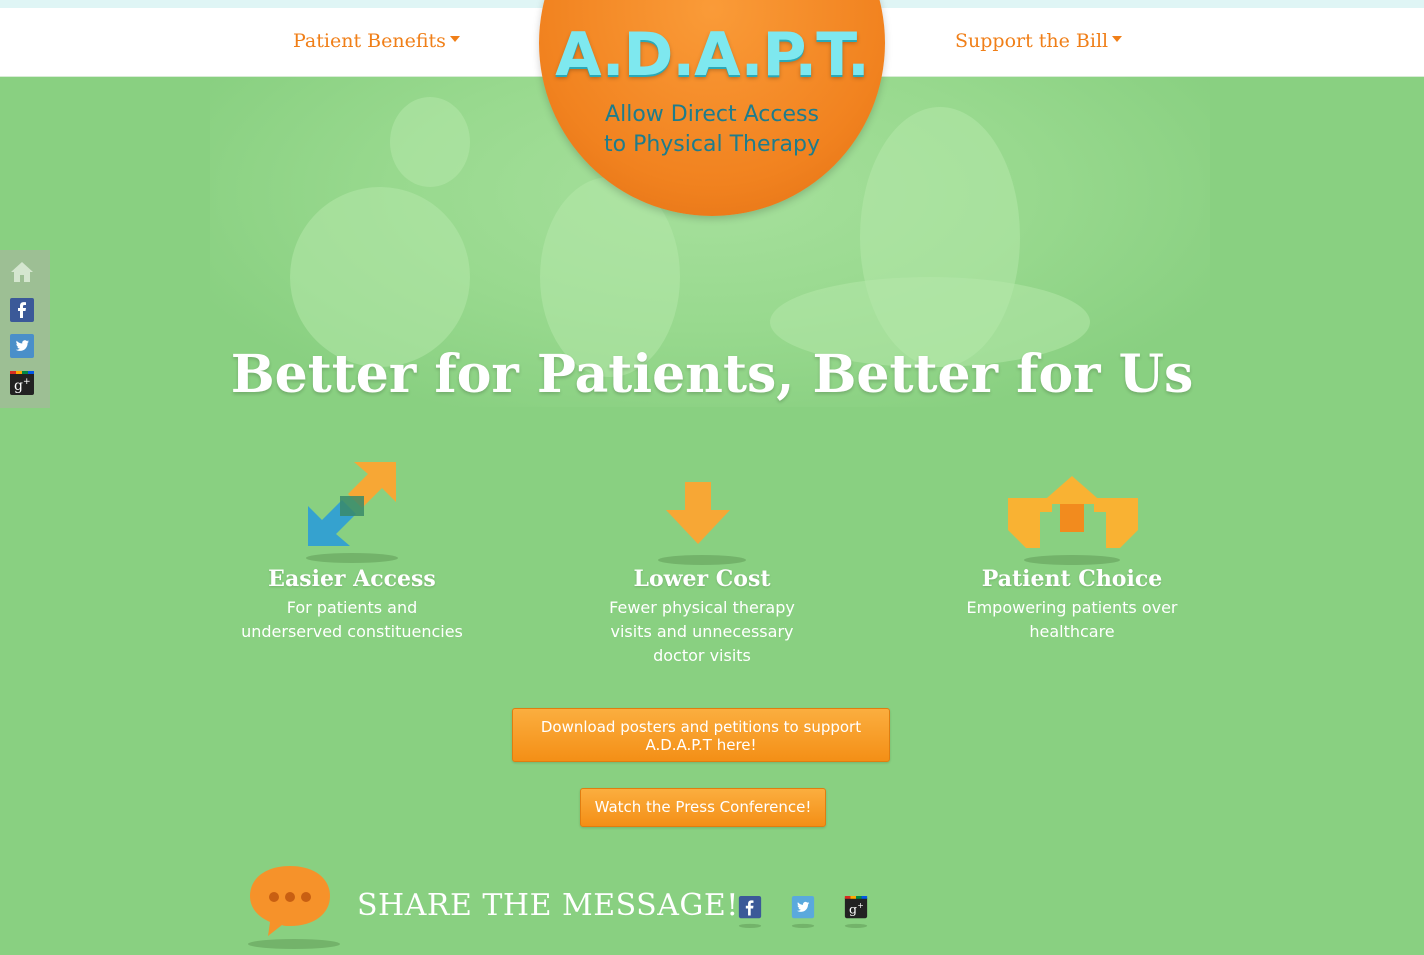  What do you see at coordinates (369, 41) in the screenshot?
I see `nav-patient-benefits-label: Patient Benefits` at bounding box center [369, 41].